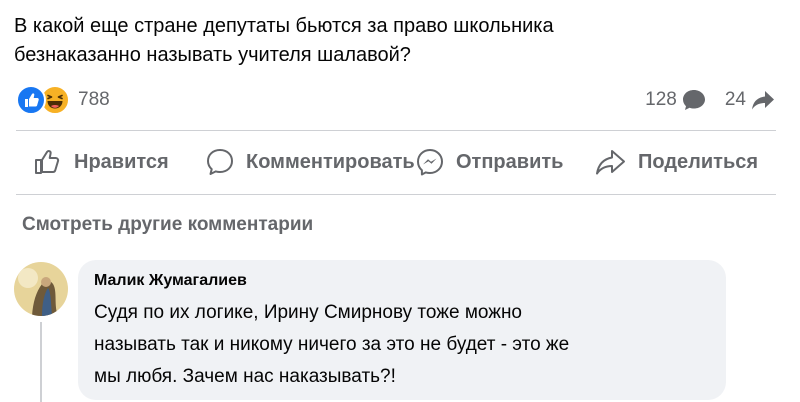  Describe the element at coordinates (693, 100) in the screenshot. I see `comment-bubble-icon` at that location.